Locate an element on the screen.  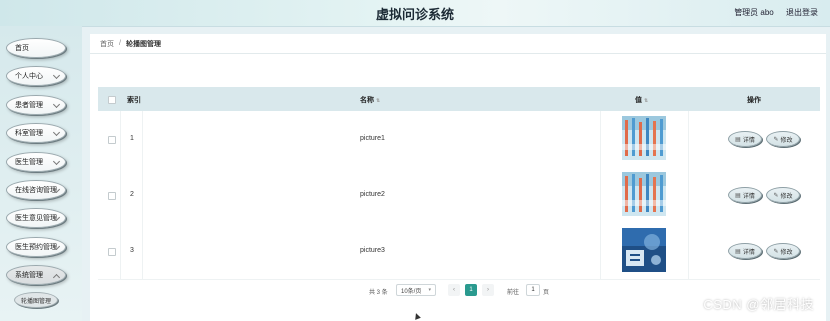
logout-link: 退出登录 is located at coordinates (802, 12).